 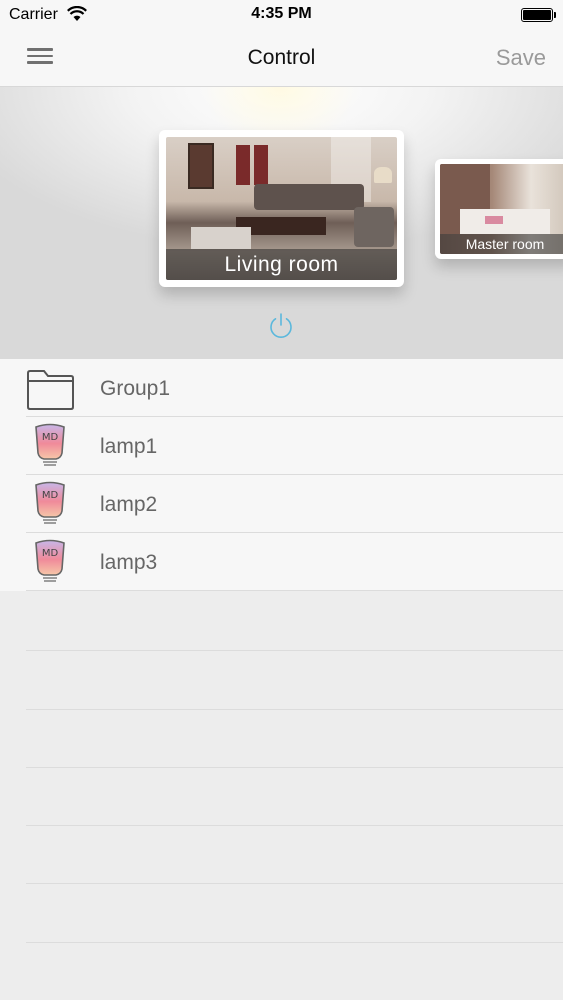 I want to click on nav-bar: Control Save, so click(x=281, y=58).